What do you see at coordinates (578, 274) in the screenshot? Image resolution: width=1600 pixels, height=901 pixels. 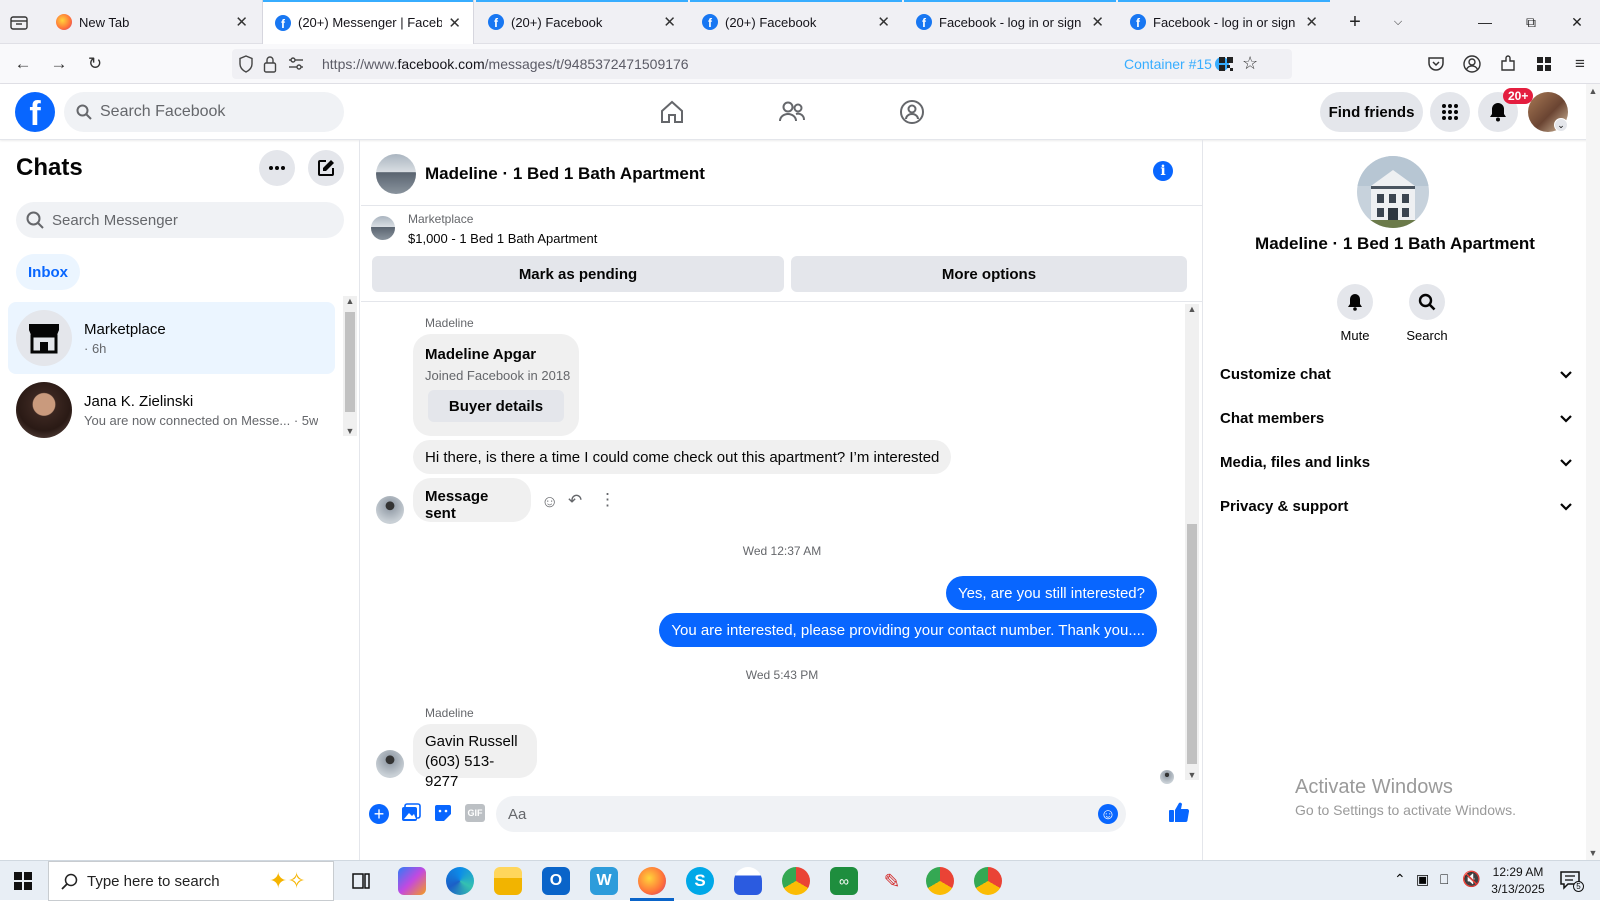 I see `mark-as-pending-button: Mark as pending` at bounding box center [578, 274].